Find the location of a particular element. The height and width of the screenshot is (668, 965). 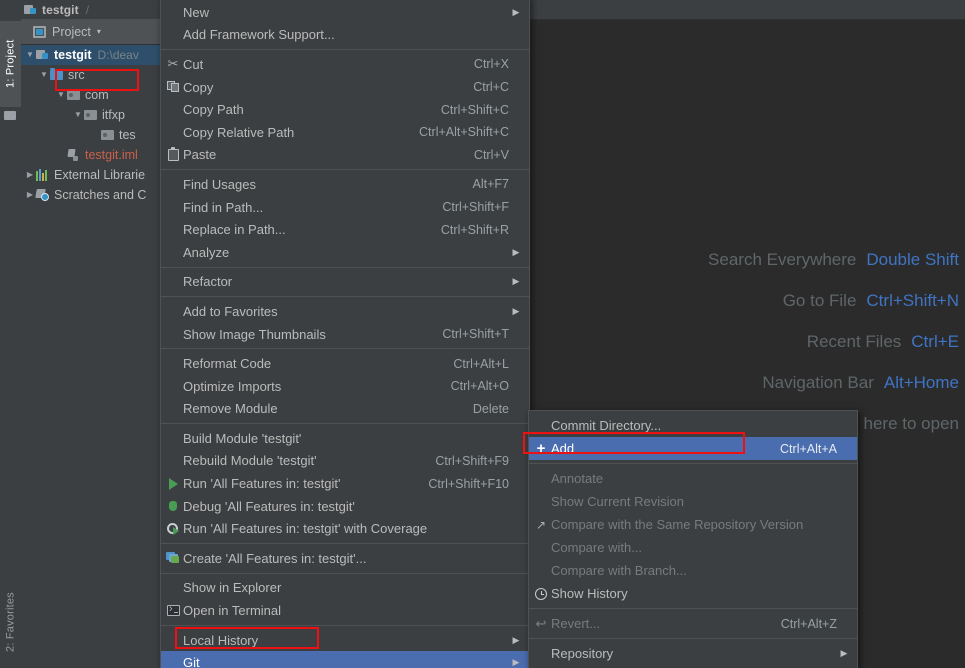

menu-item-label: Analyze is located at coordinates (206, 252).